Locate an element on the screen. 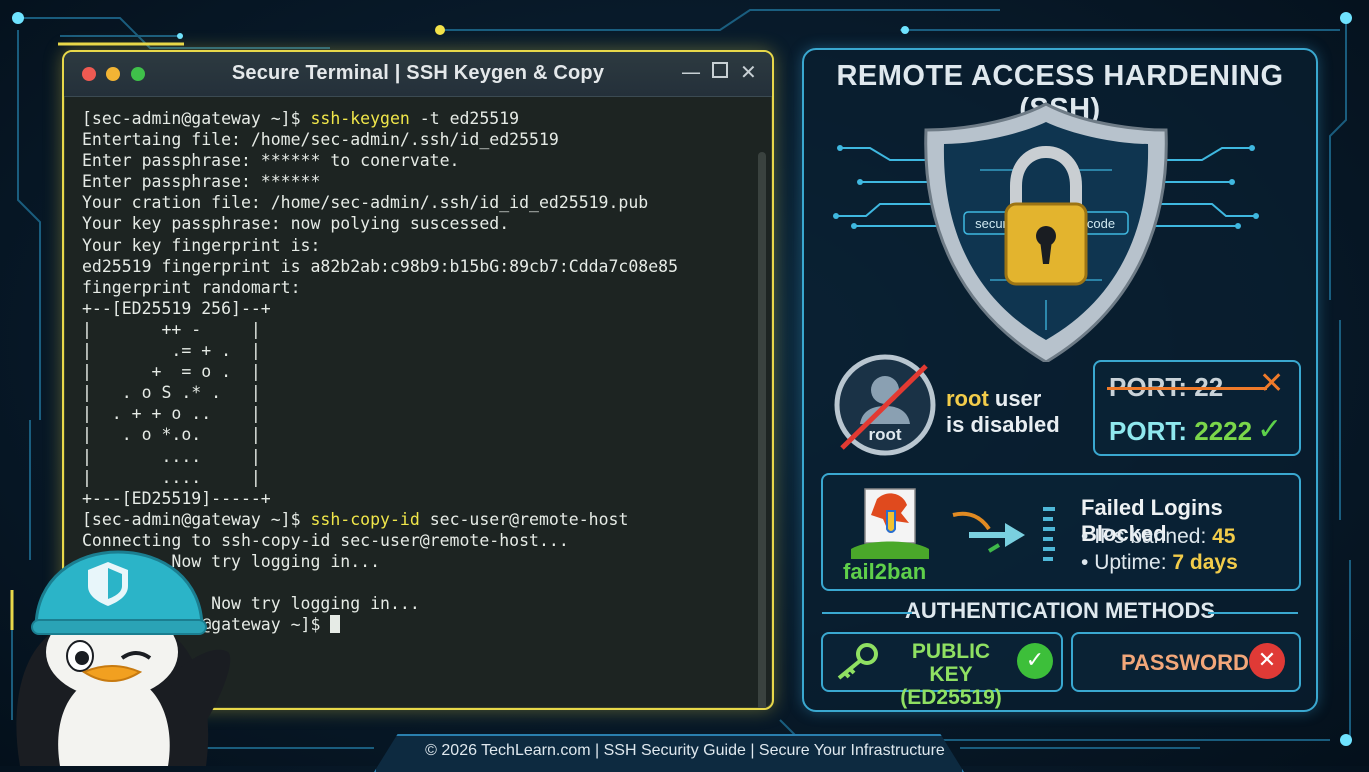 The image size is (1369, 772). terminal-line: fingerprint randomart: is located at coordinates (417, 287).